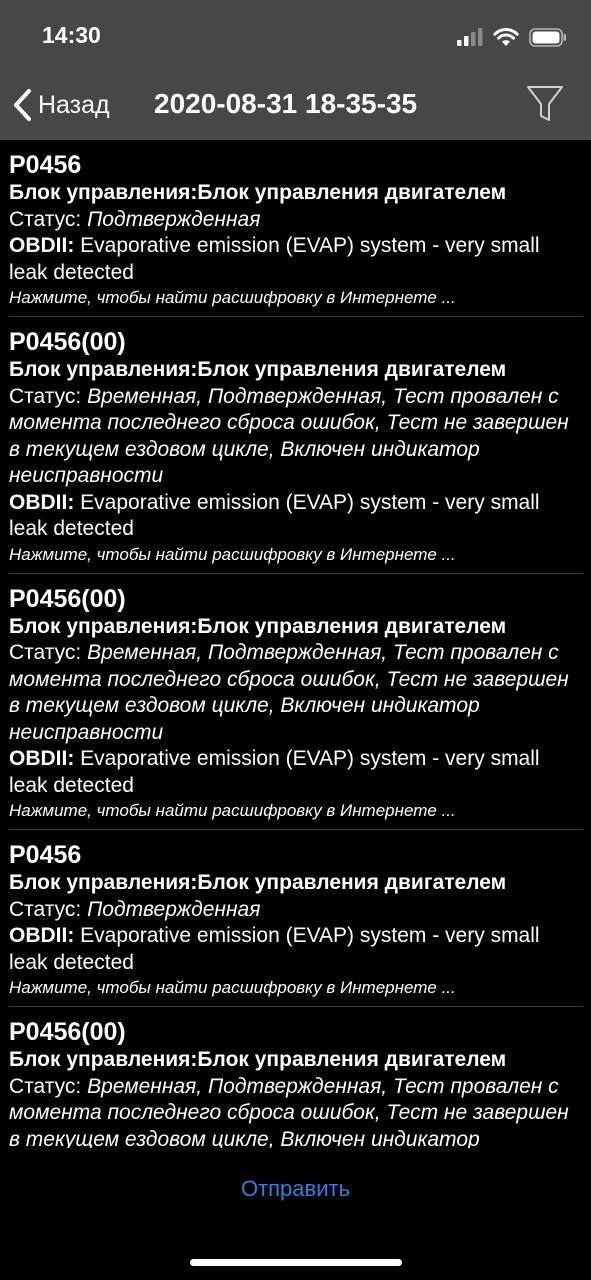 The width and height of the screenshot is (591, 1280). I want to click on page-title: 2020-08-31 18-35-35, so click(286, 103).